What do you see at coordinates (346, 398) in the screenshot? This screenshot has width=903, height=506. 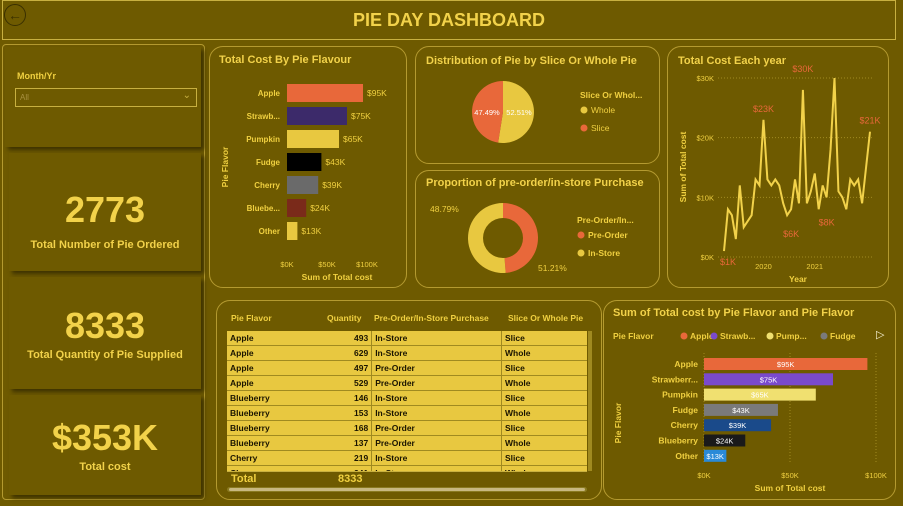 I see `table-cell: 146` at bounding box center [346, 398].